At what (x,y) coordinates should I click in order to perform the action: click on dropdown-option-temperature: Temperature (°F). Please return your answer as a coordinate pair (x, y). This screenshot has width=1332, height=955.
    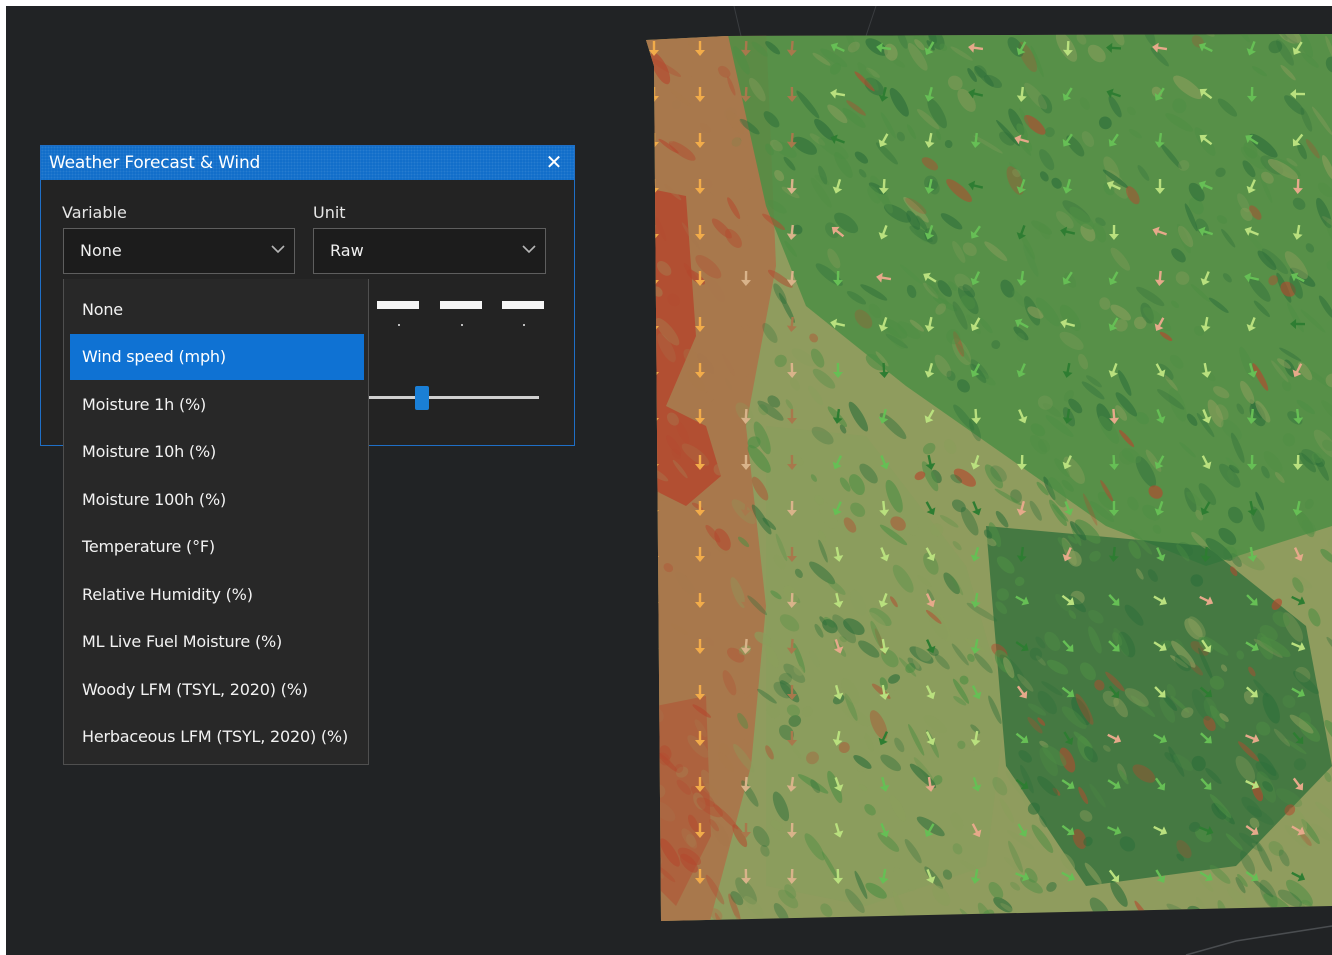
    Looking at the image, I should click on (217, 547).